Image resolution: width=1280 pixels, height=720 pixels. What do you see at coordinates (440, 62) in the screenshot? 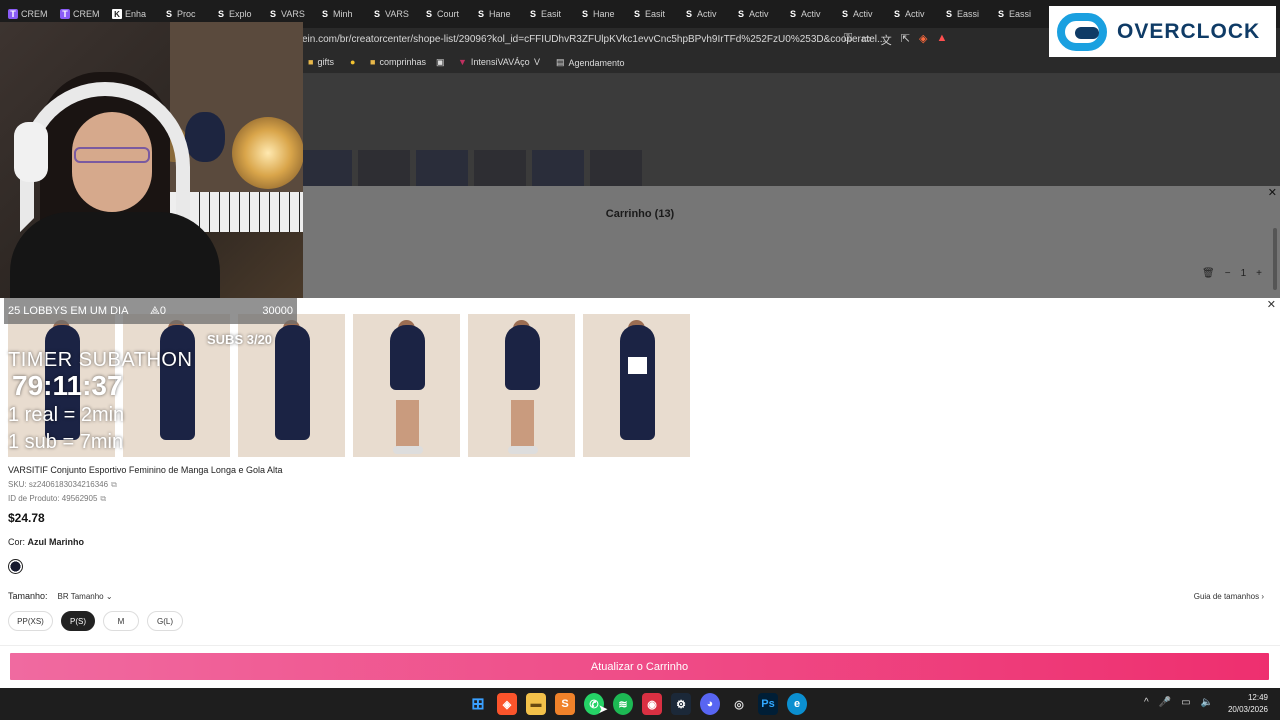
I see `bookmark-photo: ▣` at bounding box center [440, 62].